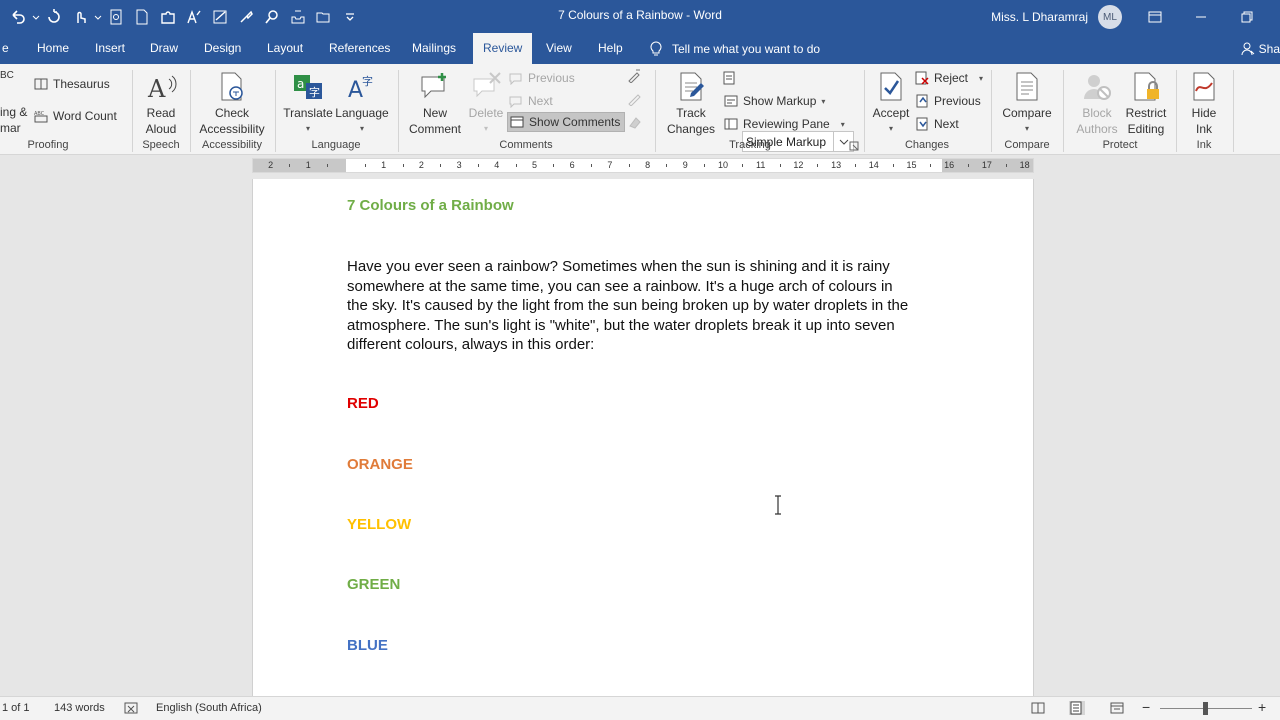 This screenshot has width=1280, height=720. Describe the element at coordinates (16, 708) in the screenshot. I see `page-count: 1 of 1` at that location.